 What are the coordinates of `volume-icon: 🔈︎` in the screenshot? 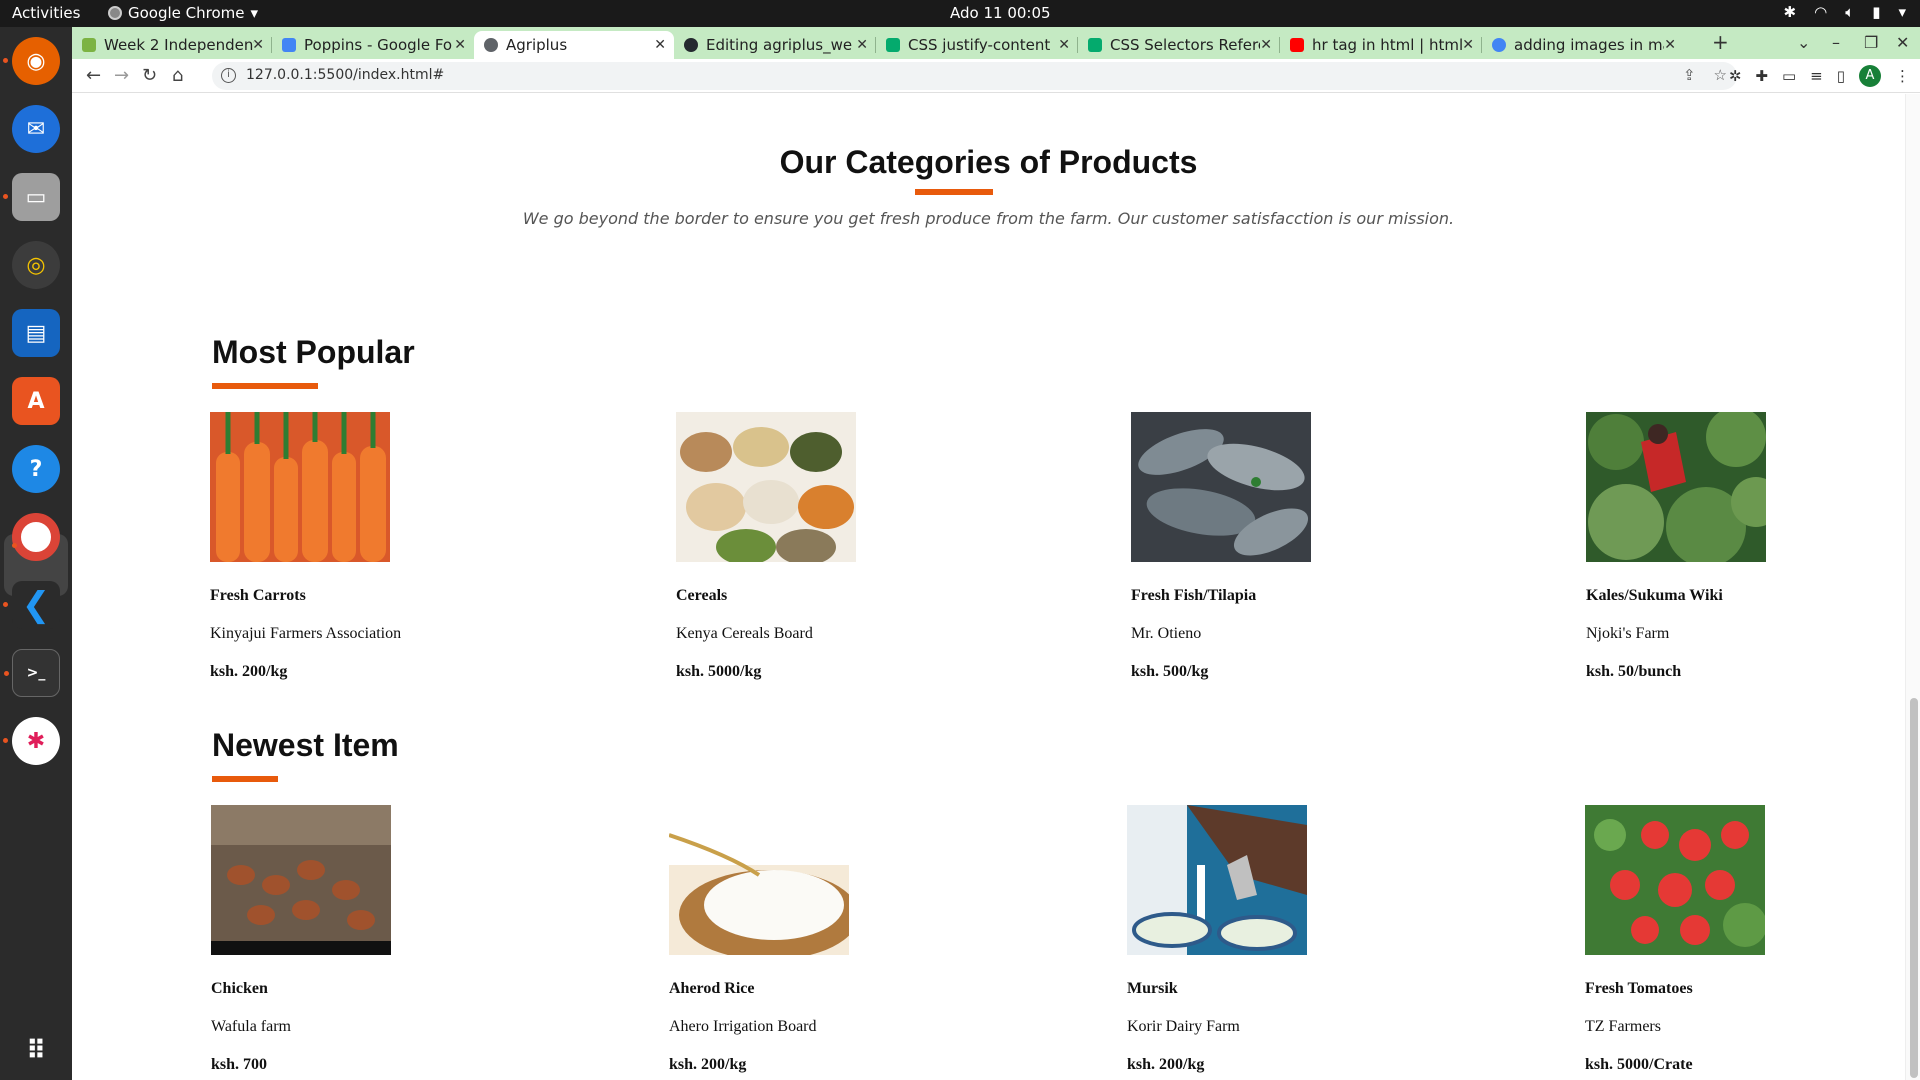 It's located at (1850, 12).